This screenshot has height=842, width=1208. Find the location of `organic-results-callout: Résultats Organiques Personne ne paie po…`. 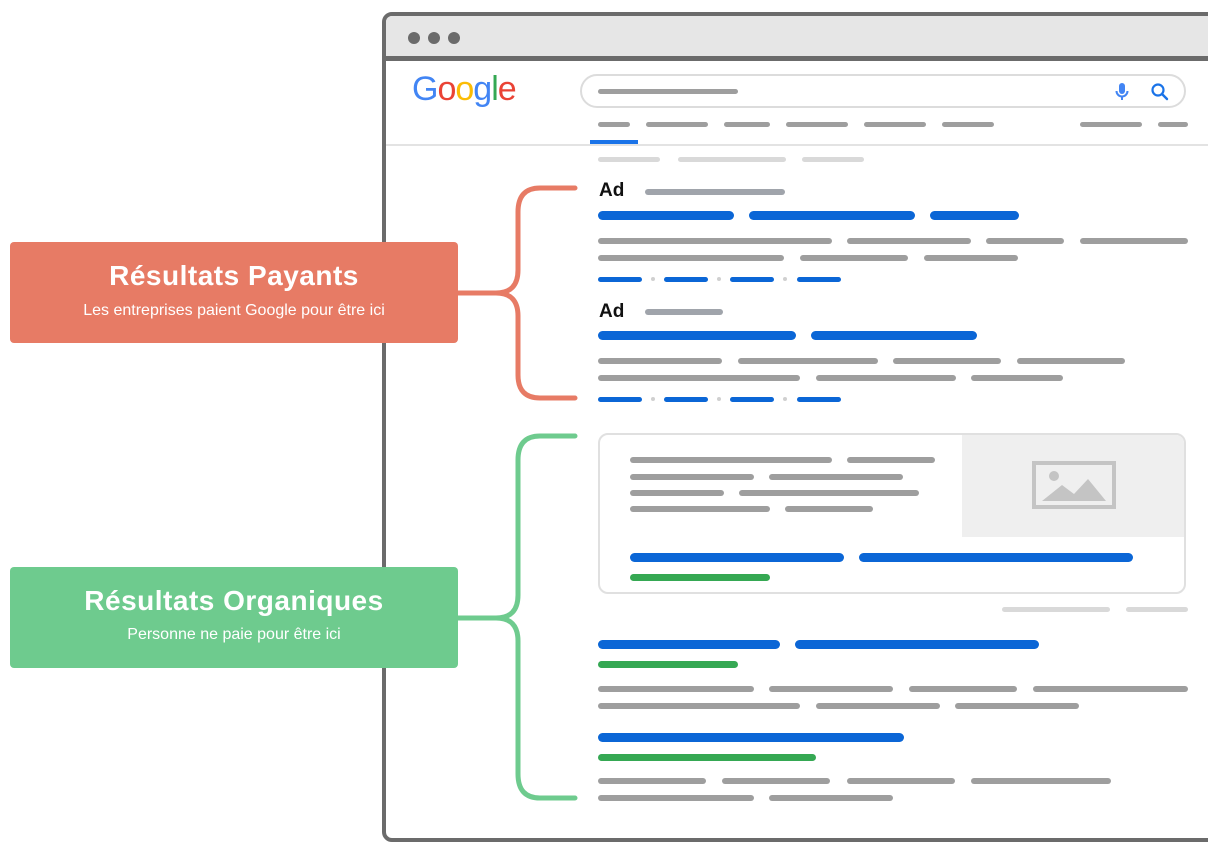

organic-results-callout: Résultats Organiques Personne ne paie po… is located at coordinates (234, 617).